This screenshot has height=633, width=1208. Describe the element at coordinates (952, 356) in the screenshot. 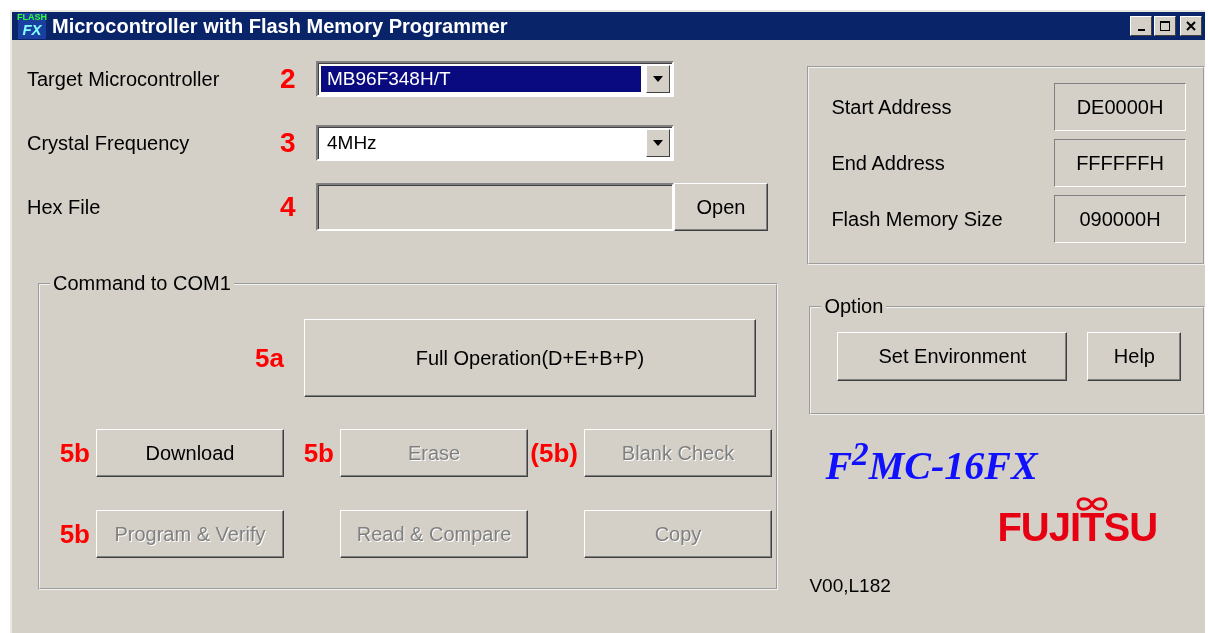

I see `option-button: Set Environment` at that location.